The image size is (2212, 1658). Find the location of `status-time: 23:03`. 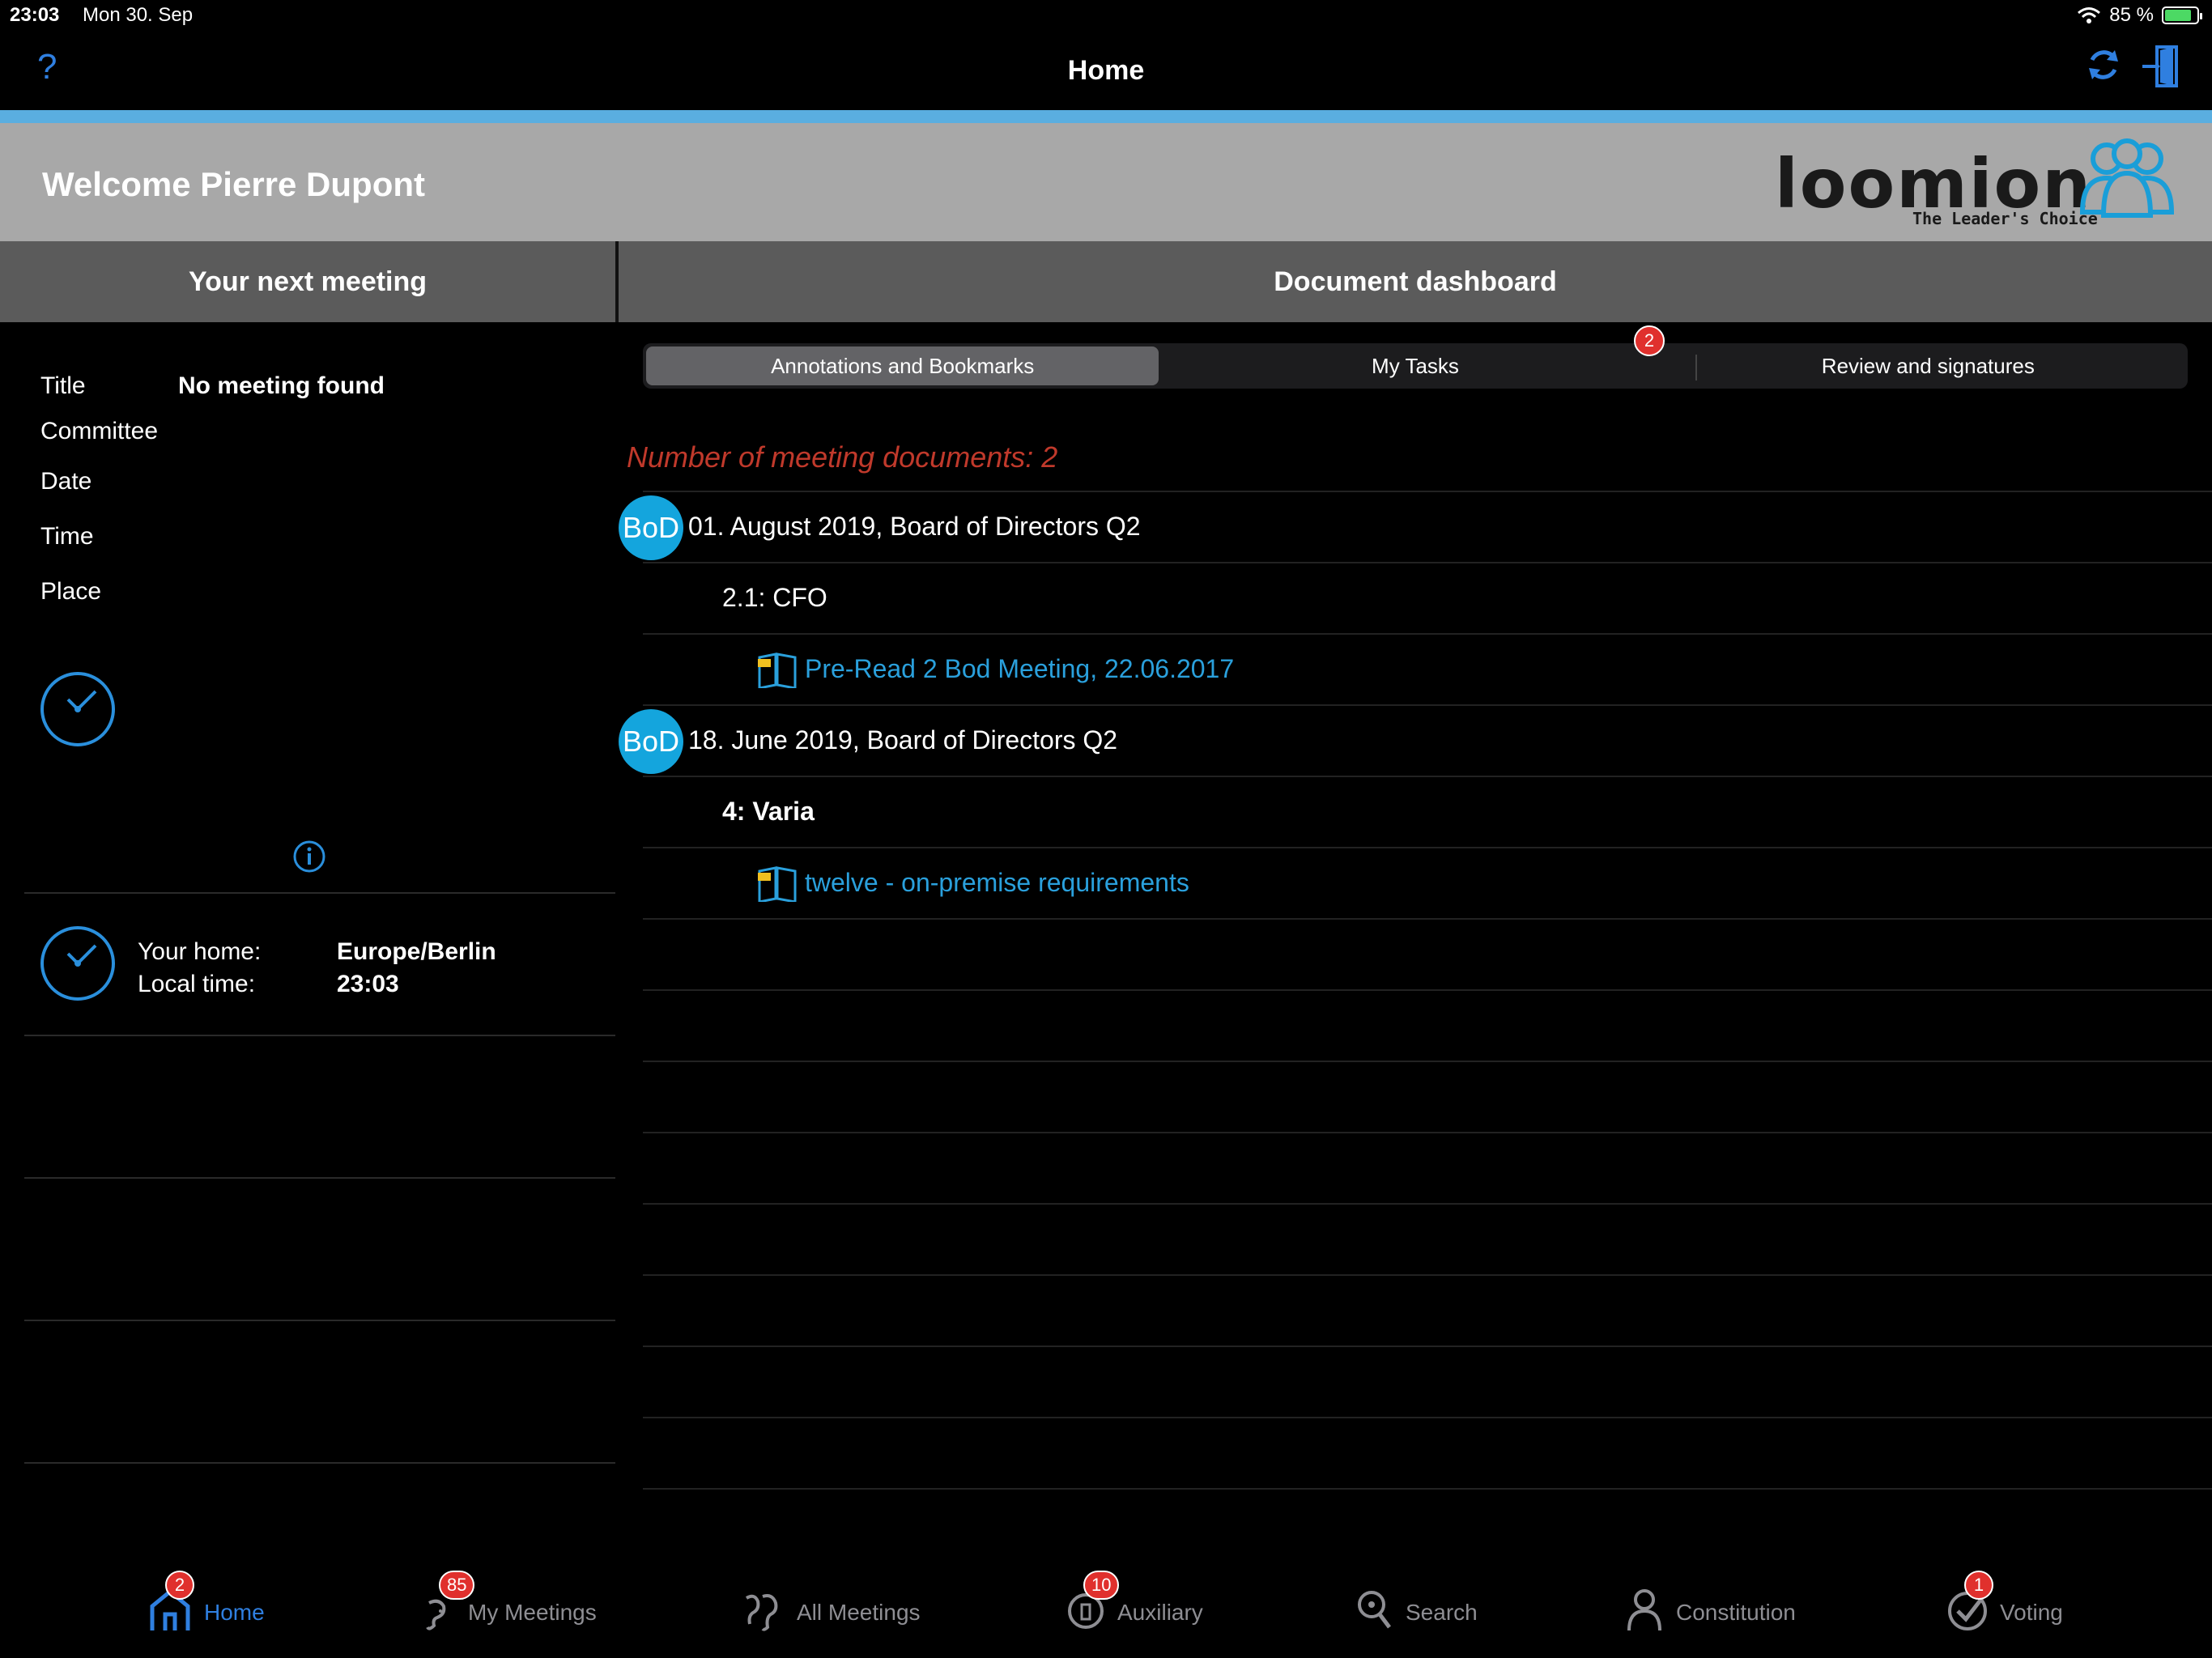

status-time: 23:03 is located at coordinates (35, 15).